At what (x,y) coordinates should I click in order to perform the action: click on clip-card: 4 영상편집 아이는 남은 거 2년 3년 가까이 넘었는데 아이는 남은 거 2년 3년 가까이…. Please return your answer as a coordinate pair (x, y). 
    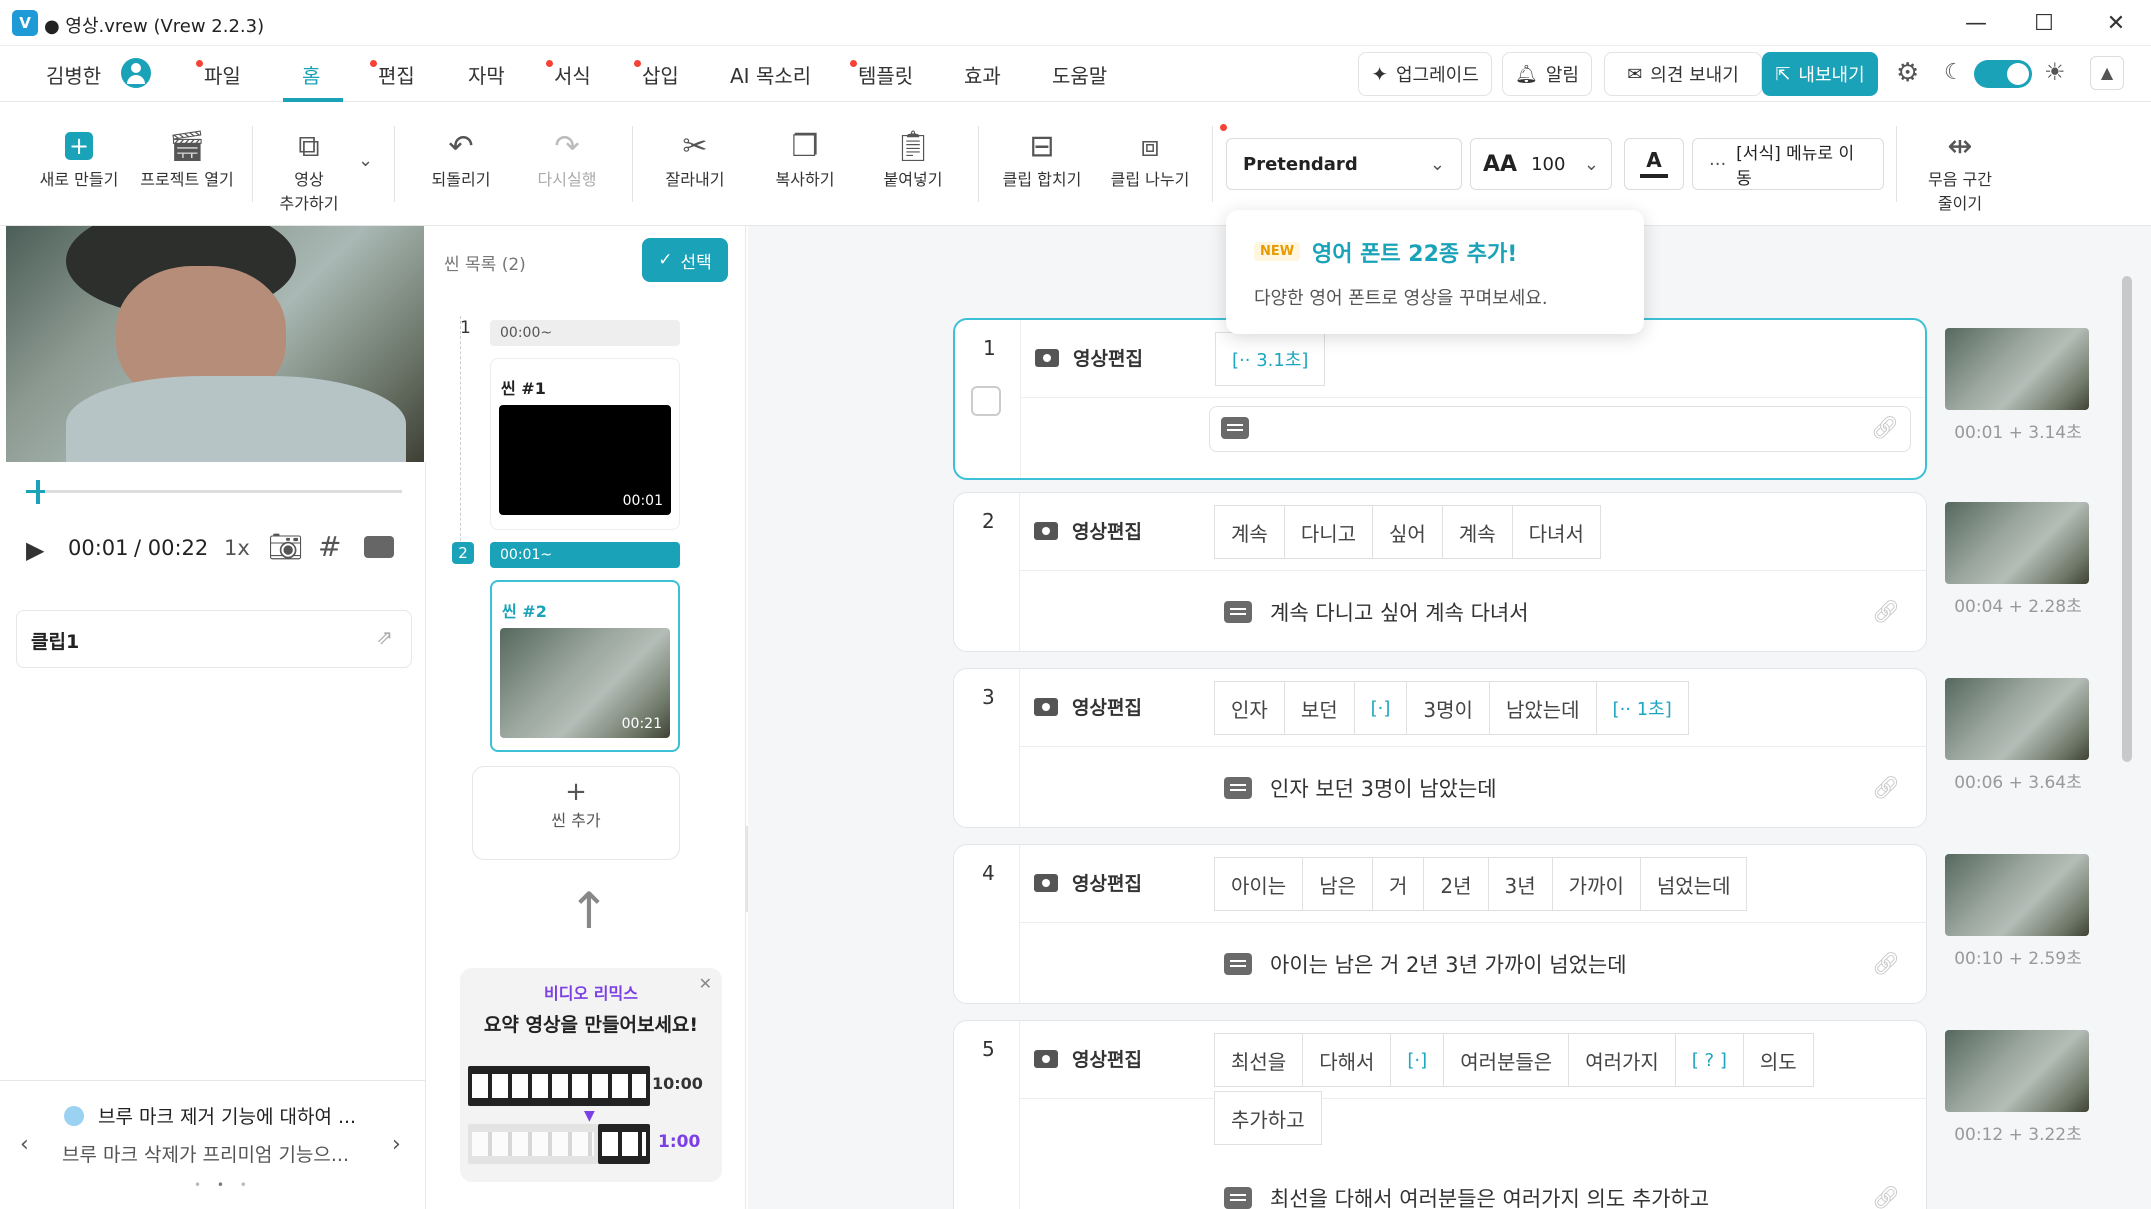
    Looking at the image, I should click on (1440, 924).